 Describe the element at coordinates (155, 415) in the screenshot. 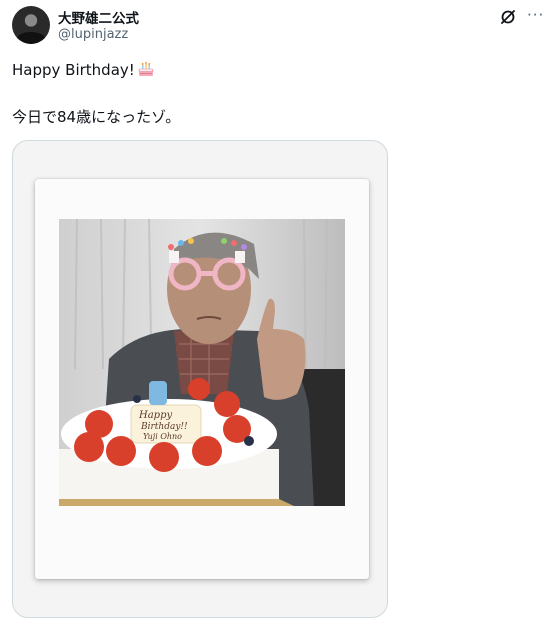

I see `cake-writing-line1: Happy` at that location.